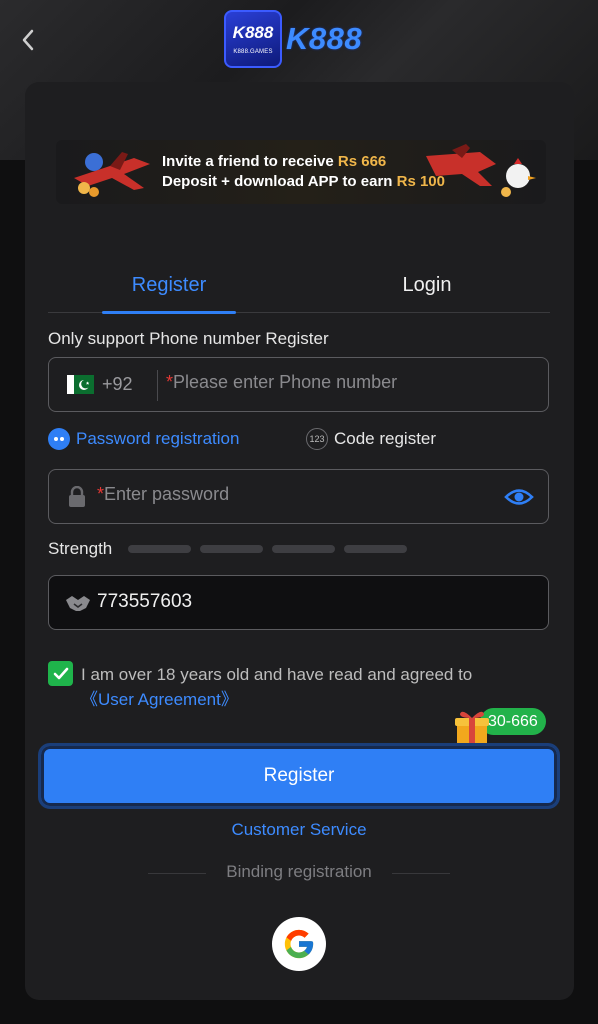  I want to click on auth-tabs: Register Login, so click(299, 286).